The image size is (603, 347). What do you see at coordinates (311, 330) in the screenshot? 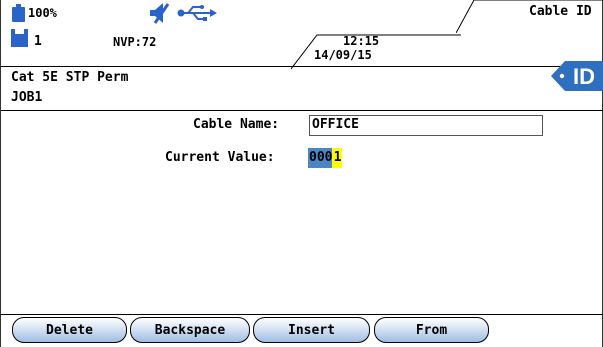
I see `insert-button: Insert` at bounding box center [311, 330].